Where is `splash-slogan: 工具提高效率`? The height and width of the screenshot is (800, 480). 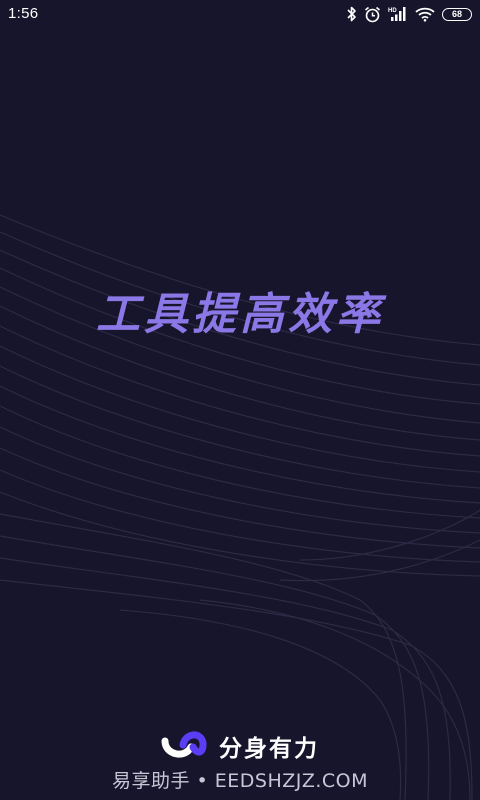 splash-slogan: 工具提高效率 is located at coordinates (240, 314).